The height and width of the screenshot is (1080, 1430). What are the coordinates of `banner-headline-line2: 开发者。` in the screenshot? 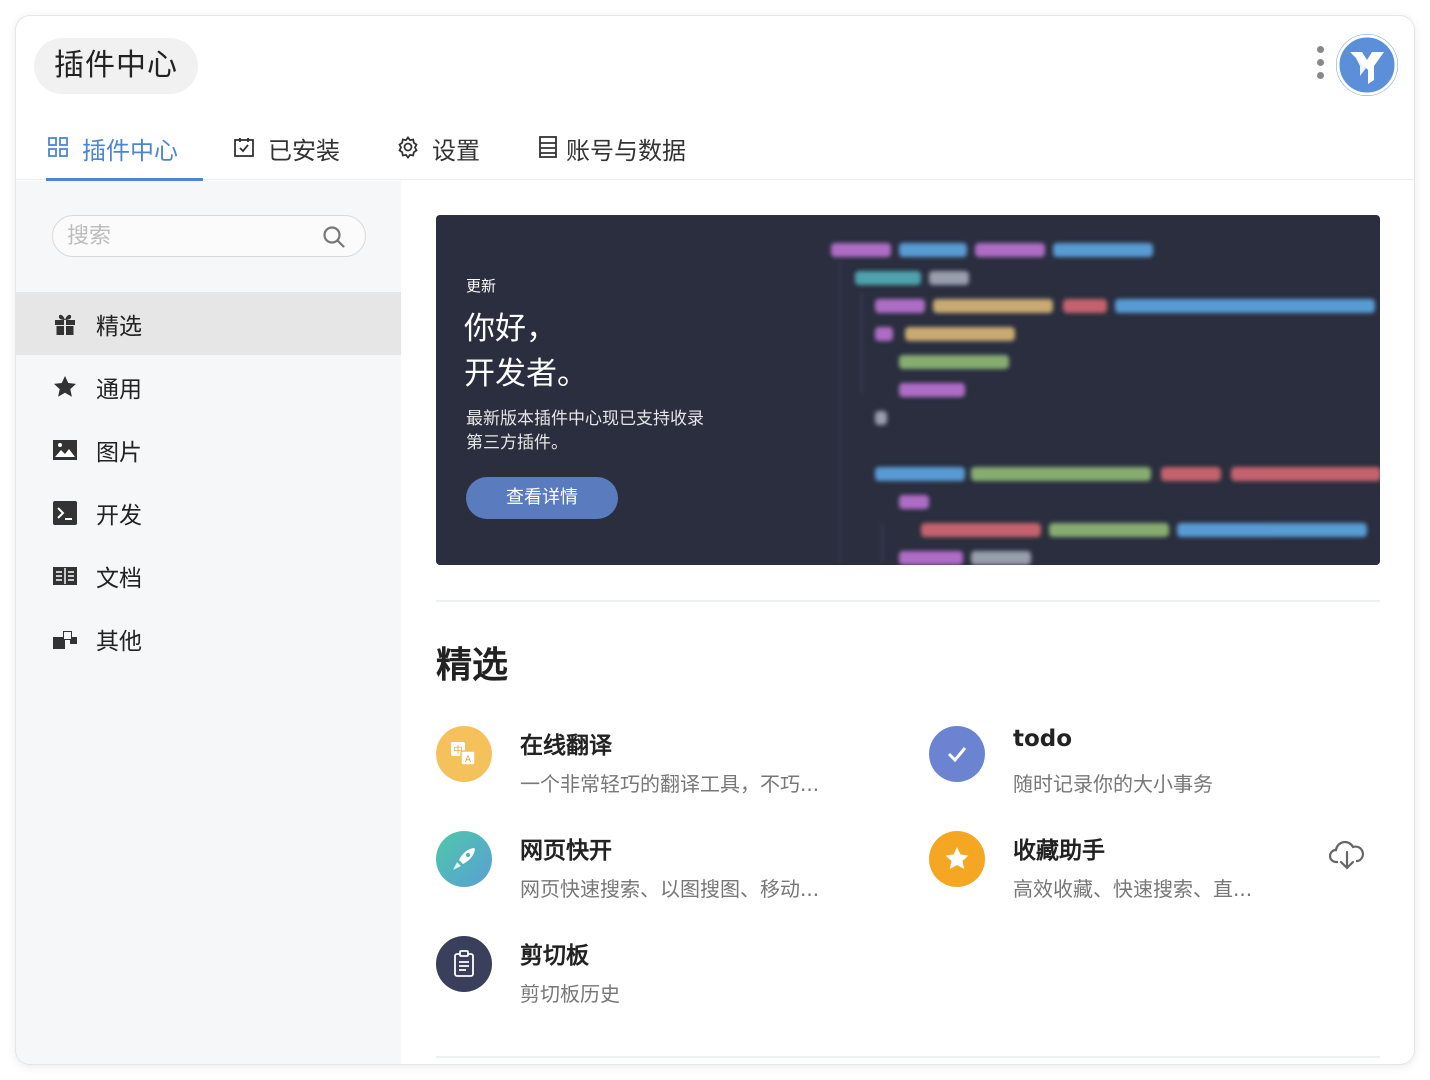 It's located at (526, 374).